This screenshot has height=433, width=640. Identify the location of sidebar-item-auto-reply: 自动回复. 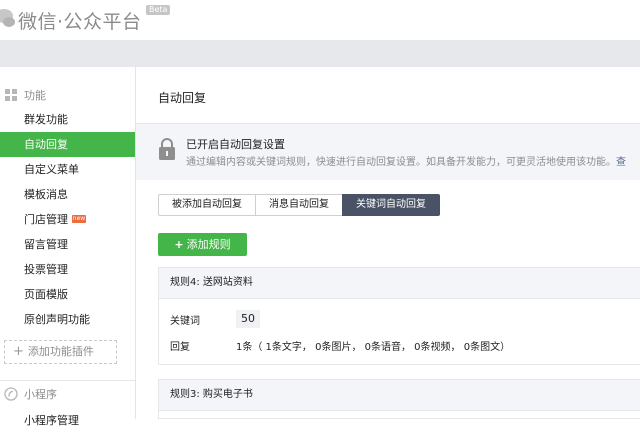
(67, 144).